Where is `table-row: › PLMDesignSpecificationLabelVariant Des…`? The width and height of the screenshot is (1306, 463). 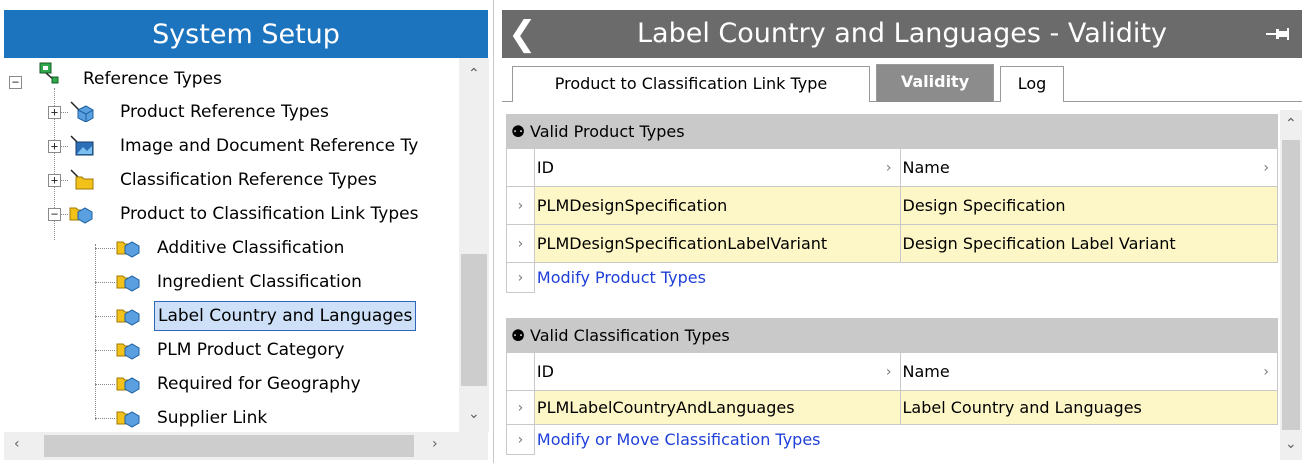
table-row: › PLMDesignSpecificationLabelVariant Des… is located at coordinates (892, 243).